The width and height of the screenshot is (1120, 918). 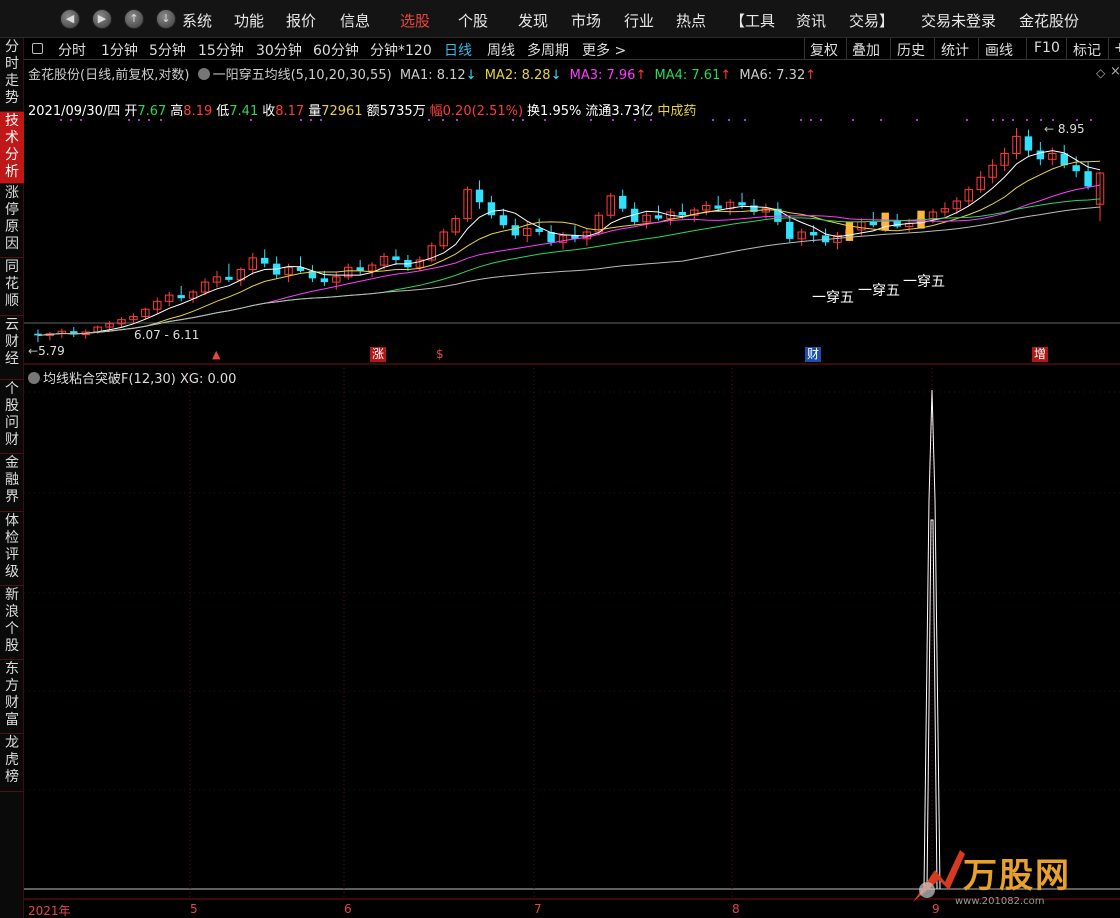 What do you see at coordinates (554, 111) in the screenshot?
I see `quote-turnover: 换1.95%` at bounding box center [554, 111].